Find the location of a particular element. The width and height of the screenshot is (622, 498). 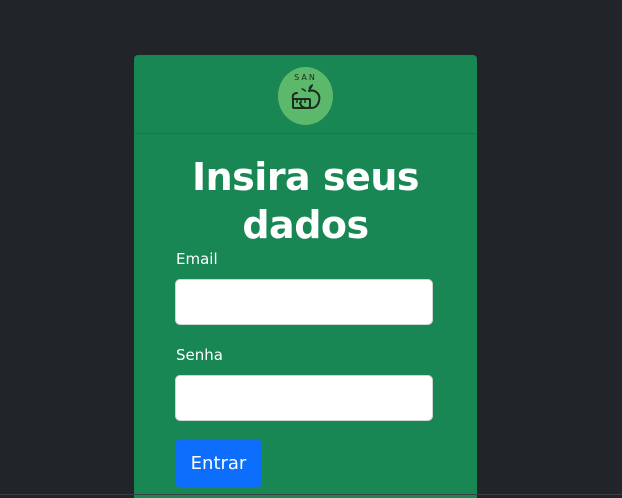

password-field is located at coordinates (304, 398).